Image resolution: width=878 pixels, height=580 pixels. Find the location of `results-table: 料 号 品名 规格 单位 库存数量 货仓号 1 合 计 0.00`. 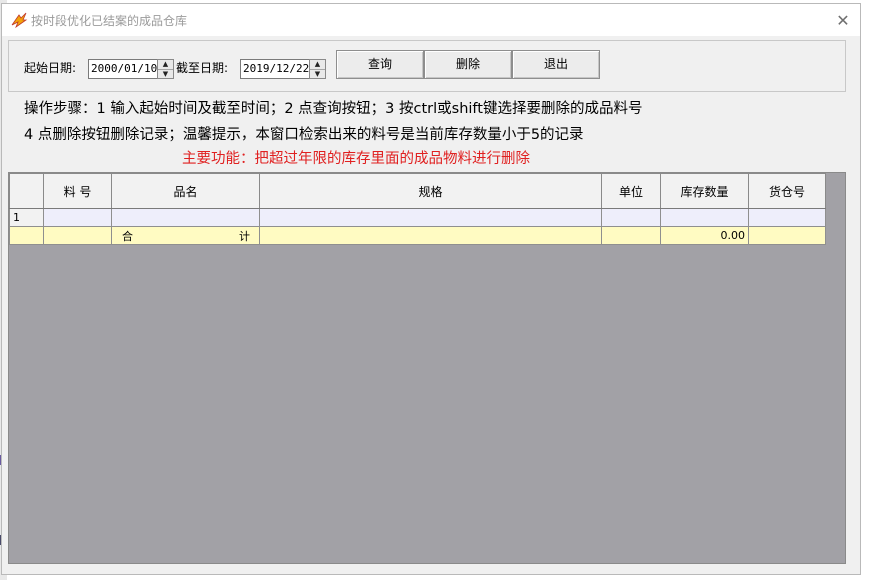

results-table: 料 号 品名 规格 单位 库存数量 货仓号 1 合 计 0.00 is located at coordinates (417, 209).